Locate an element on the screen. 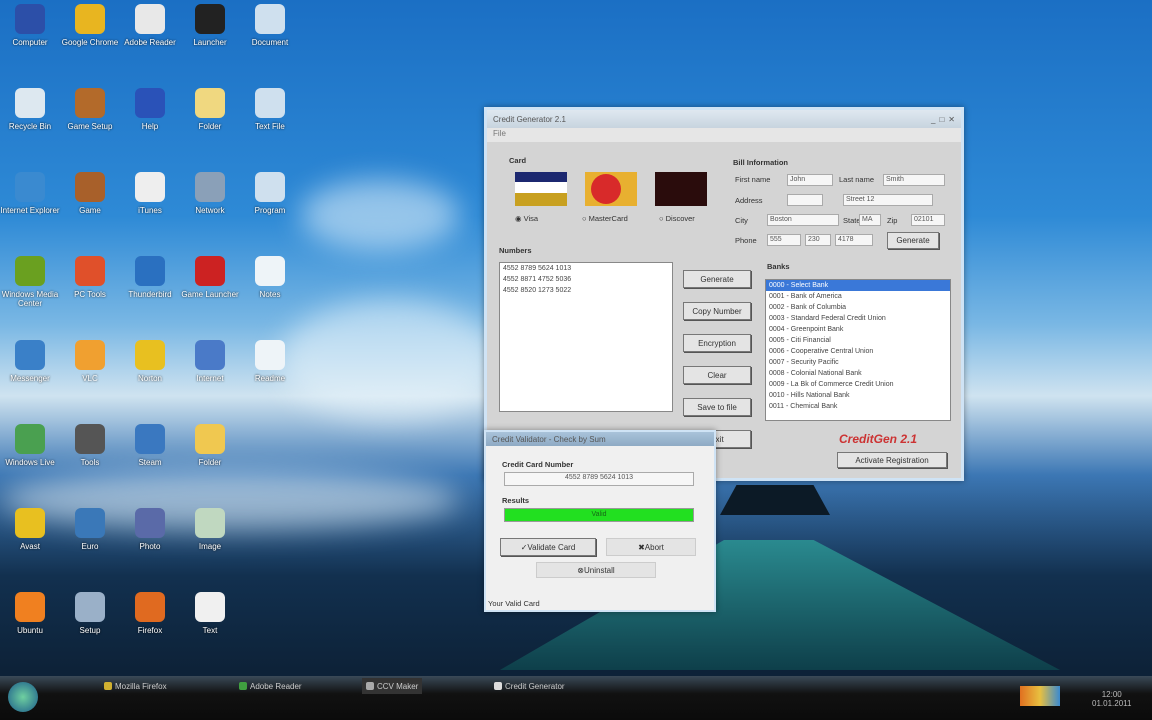 Image resolution: width=1152 pixels, height=720 pixels. phone-area-field: 555 is located at coordinates (784, 240).